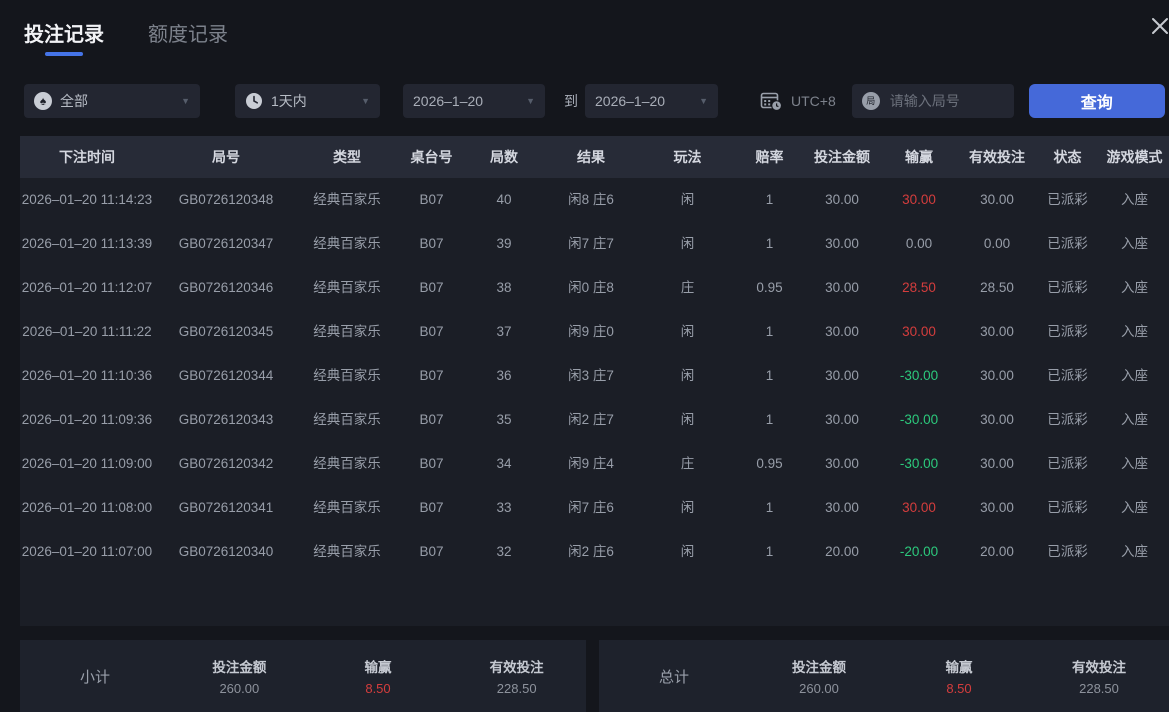 Image resolution: width=1169 pixels, height=712 pixels. I want to click on cell-result: 闲7 庄7, so click(591, 243).